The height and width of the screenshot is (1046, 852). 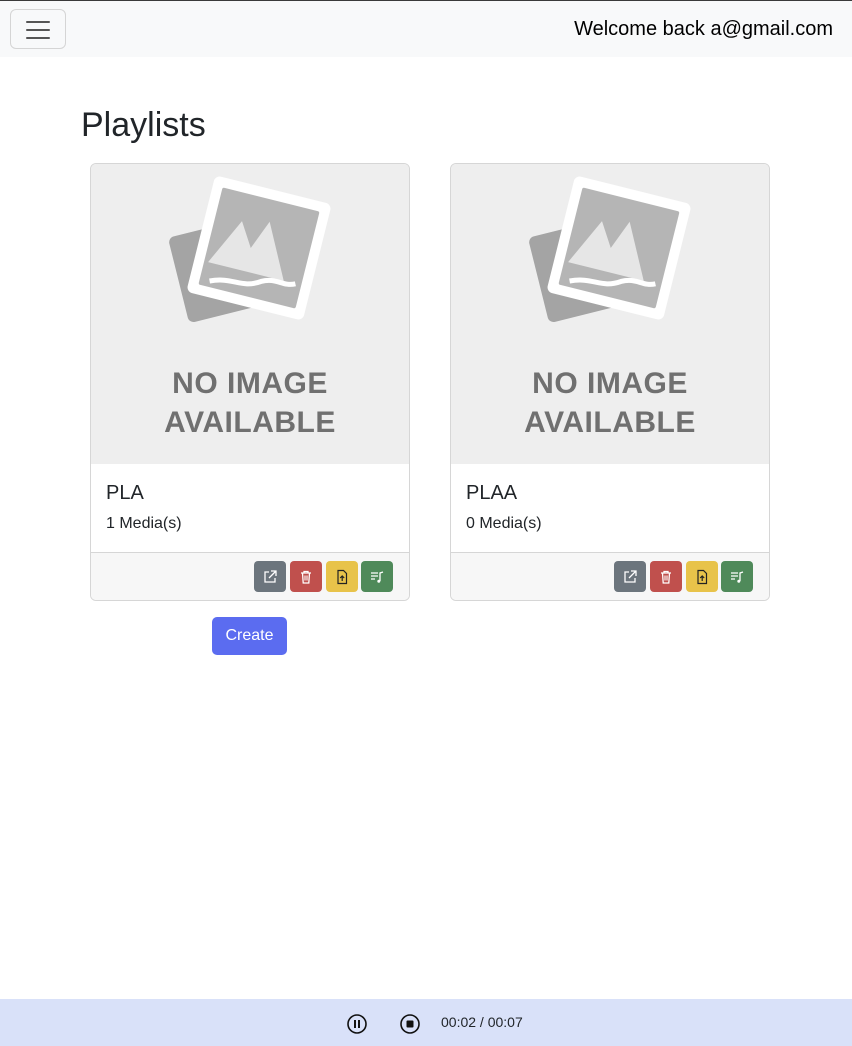 What do you see at coordinates (125, 493) in the screenshot?
I see `playlist-name: PLA` at bounding box center [125, 493].